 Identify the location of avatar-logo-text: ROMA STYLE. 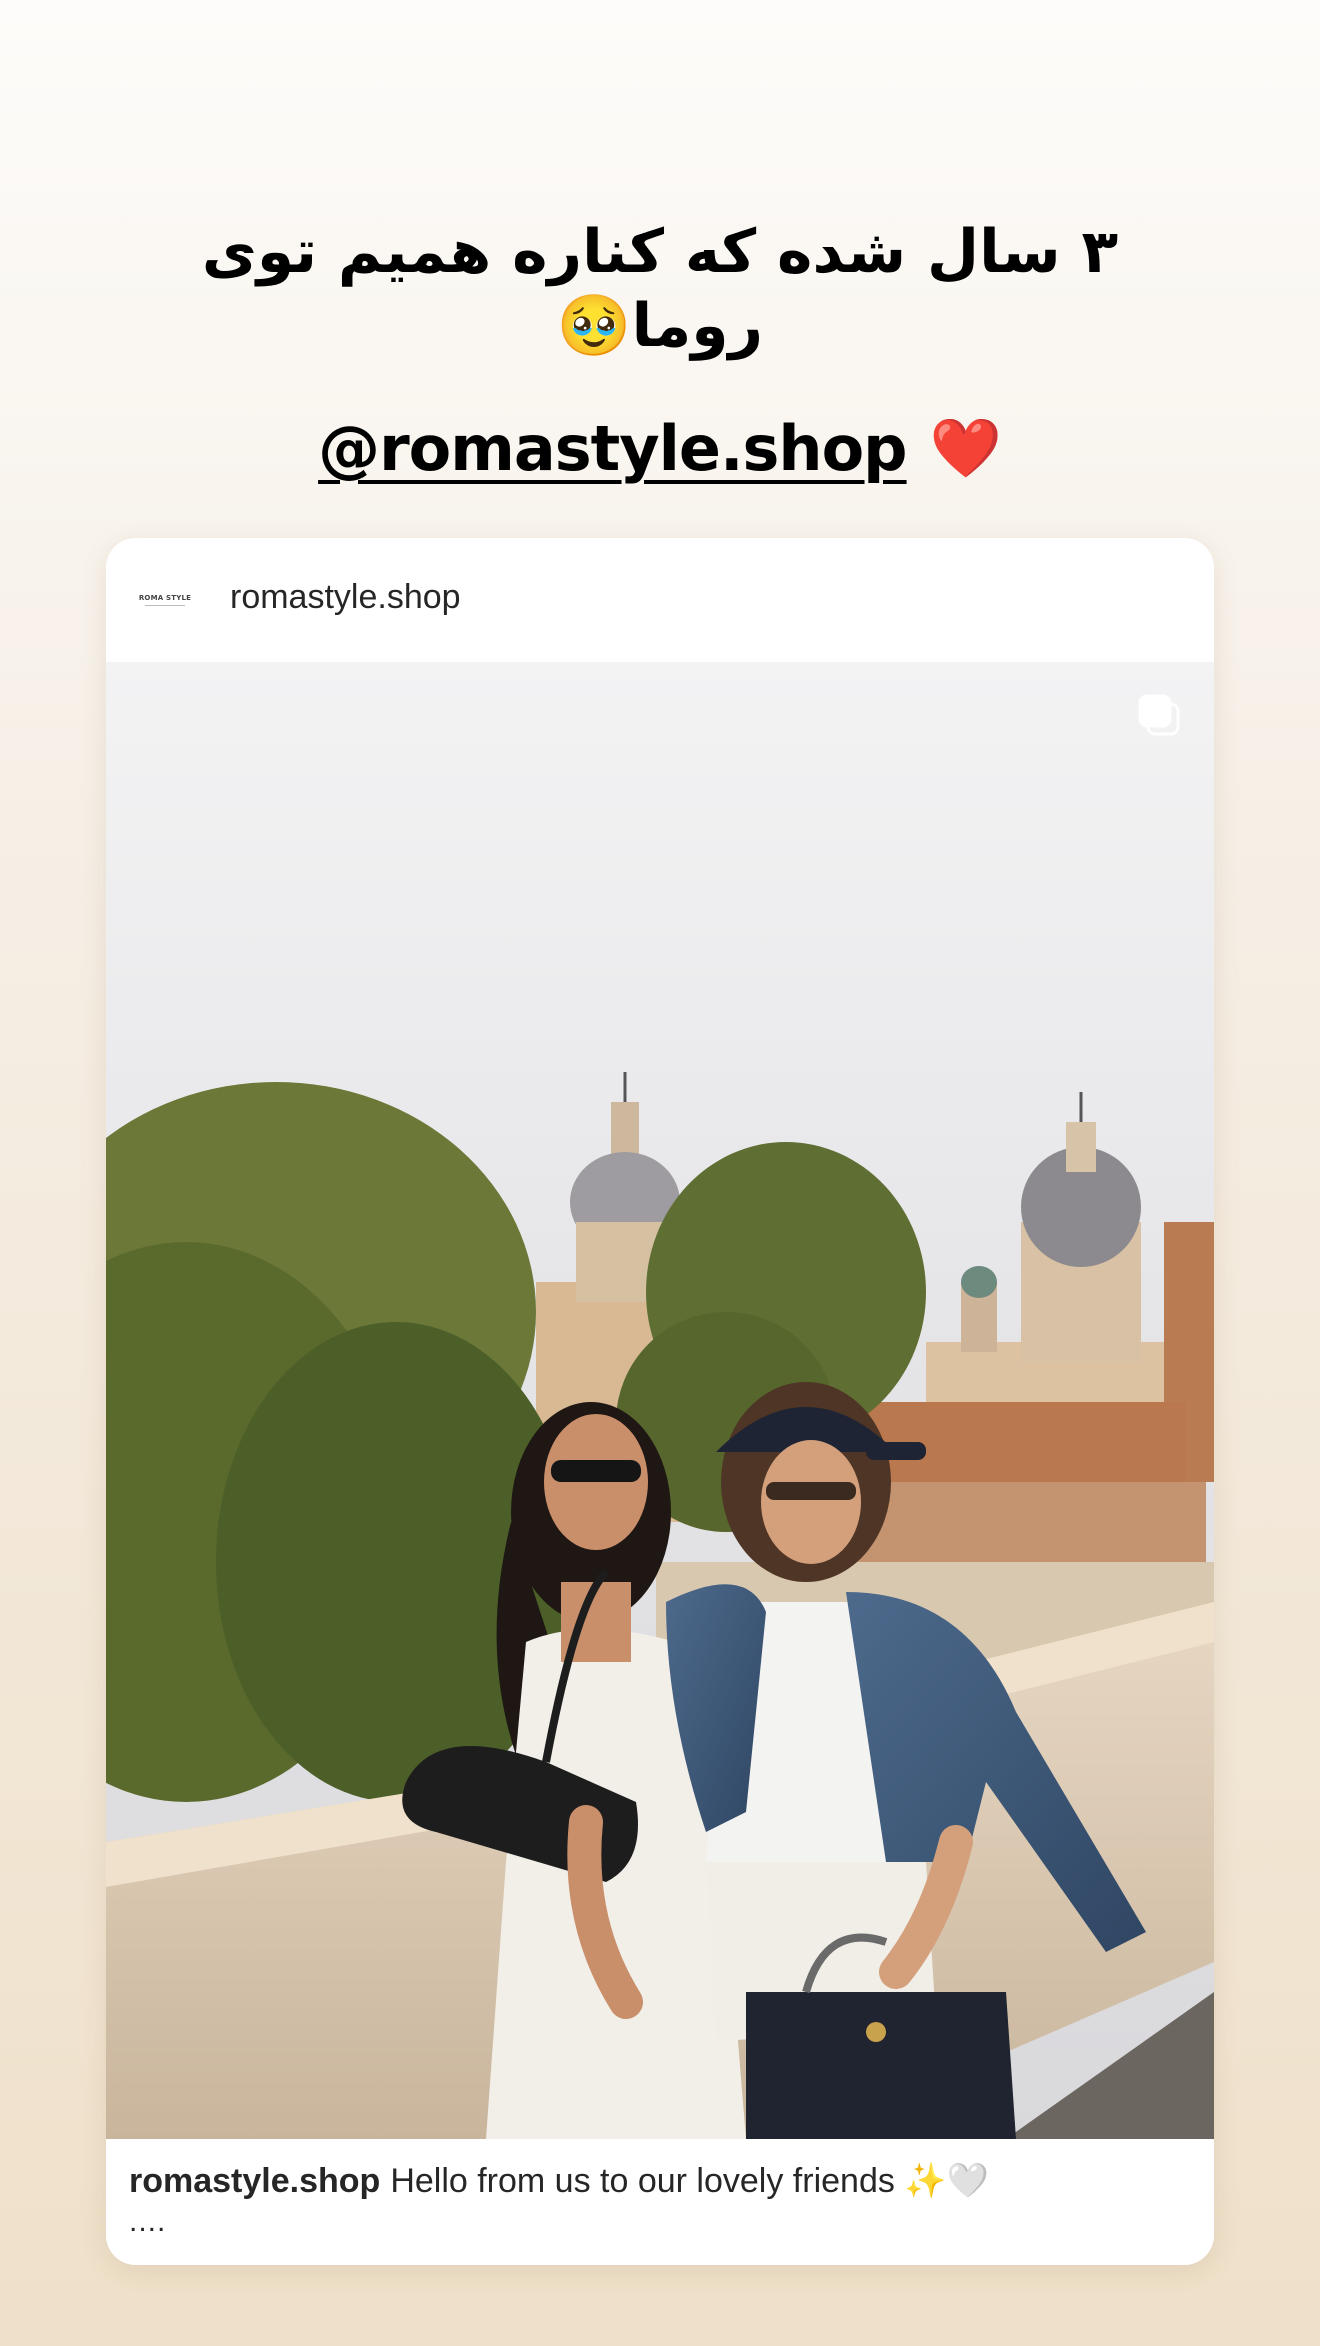
(165, 598).